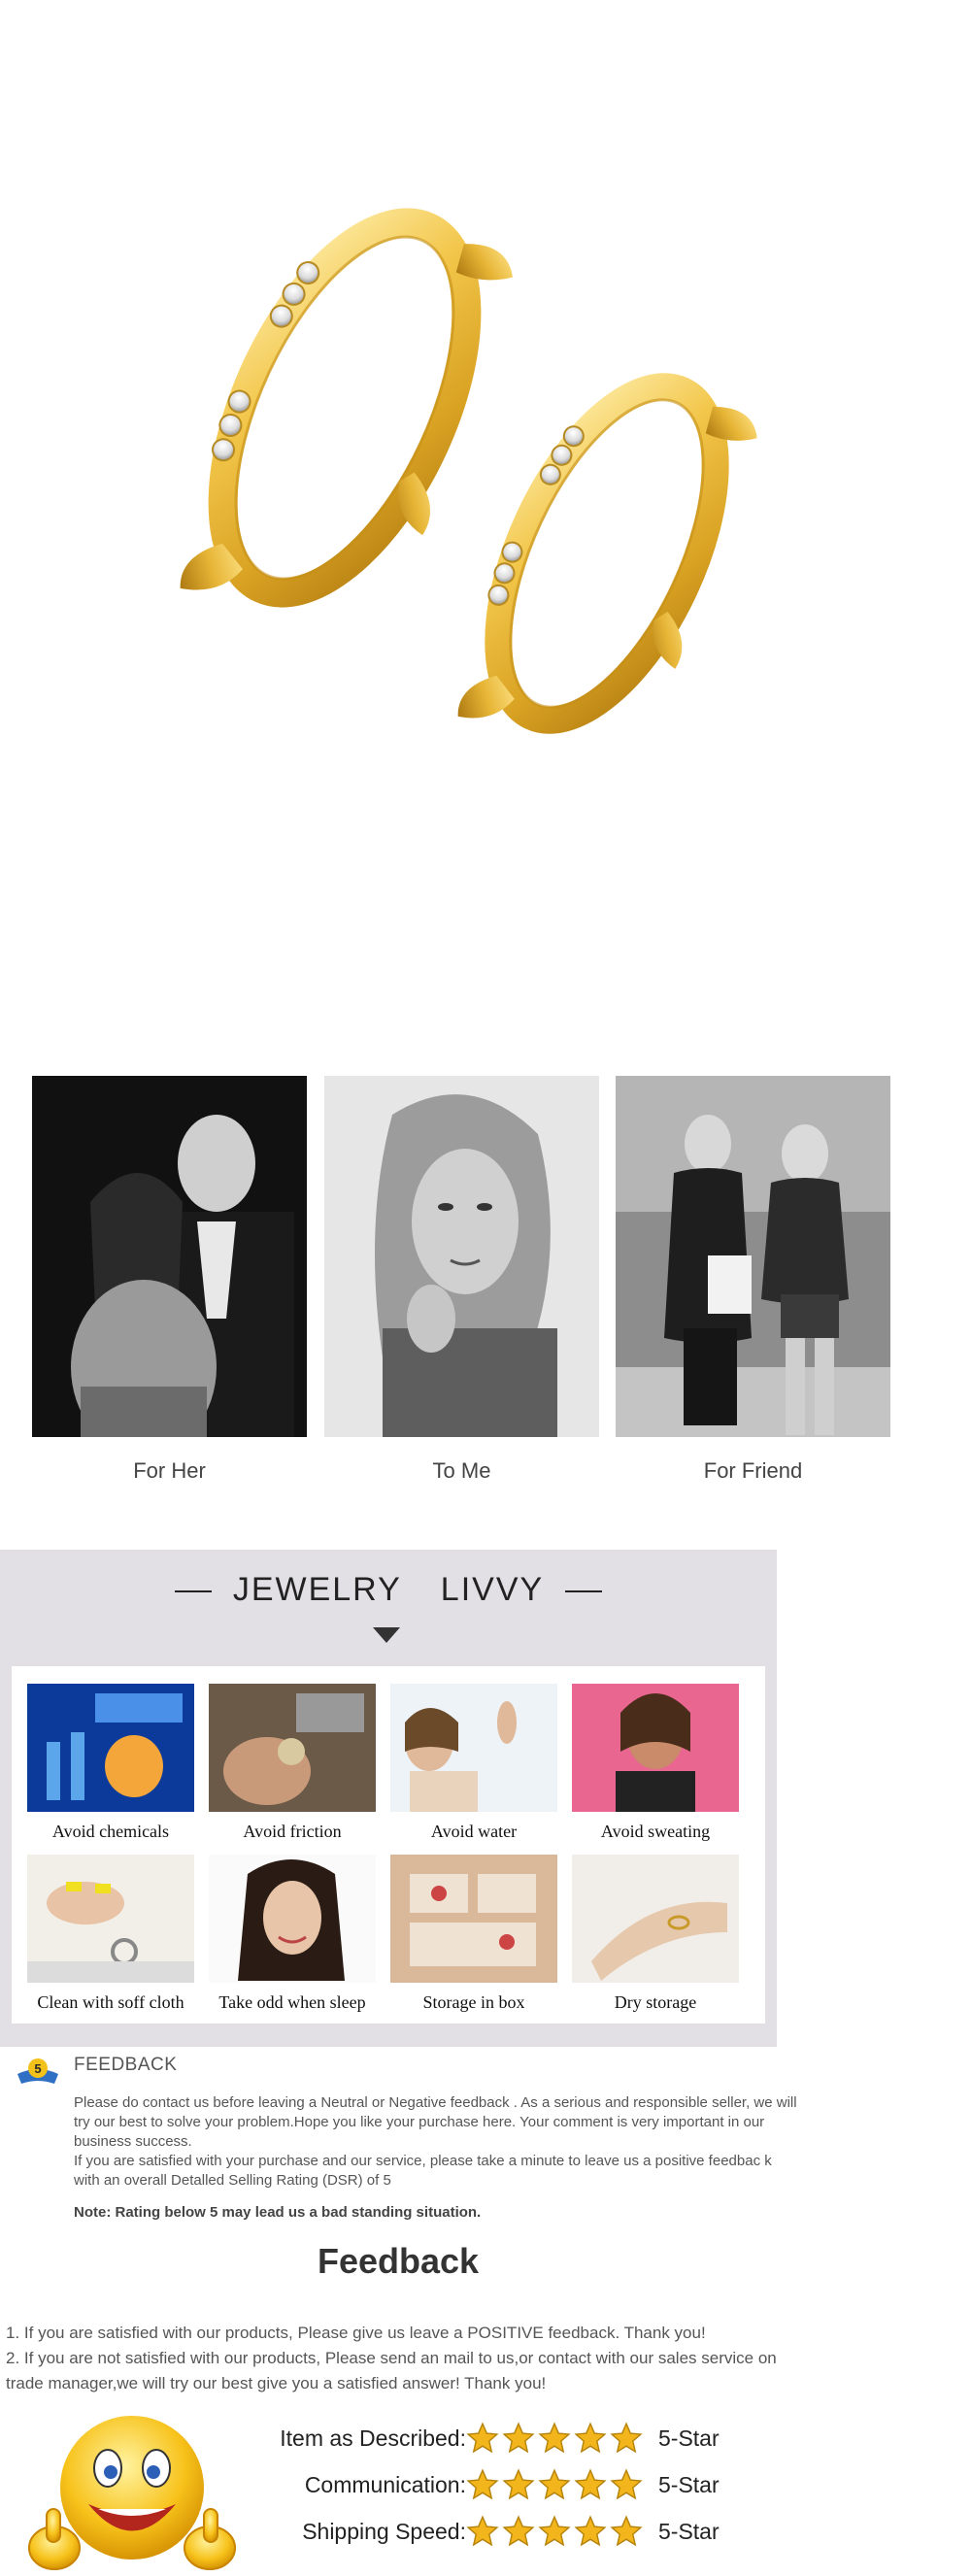 This screenshot has height=2576, width=971. Describe the element at coordinates (110, 1919) in the screenshot. I see `clean-cloth-image` at that location.